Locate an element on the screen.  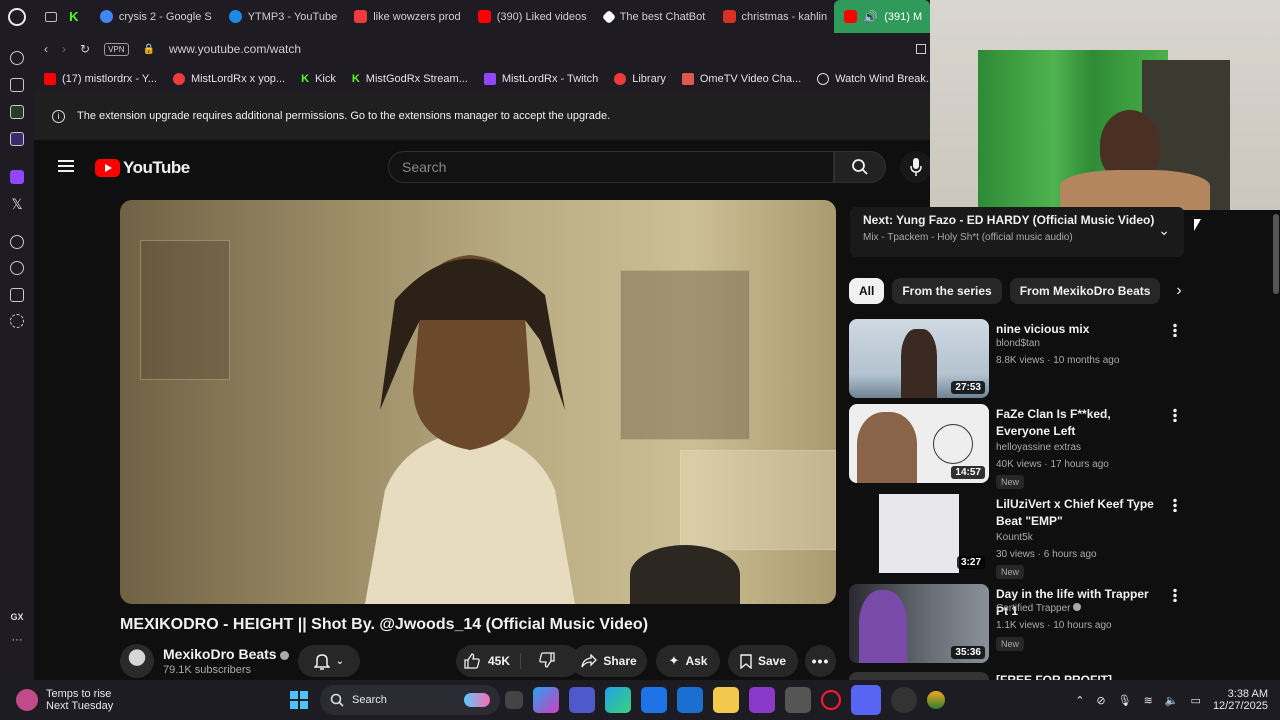
like-button: 45K is located at coordinates (493, 661).